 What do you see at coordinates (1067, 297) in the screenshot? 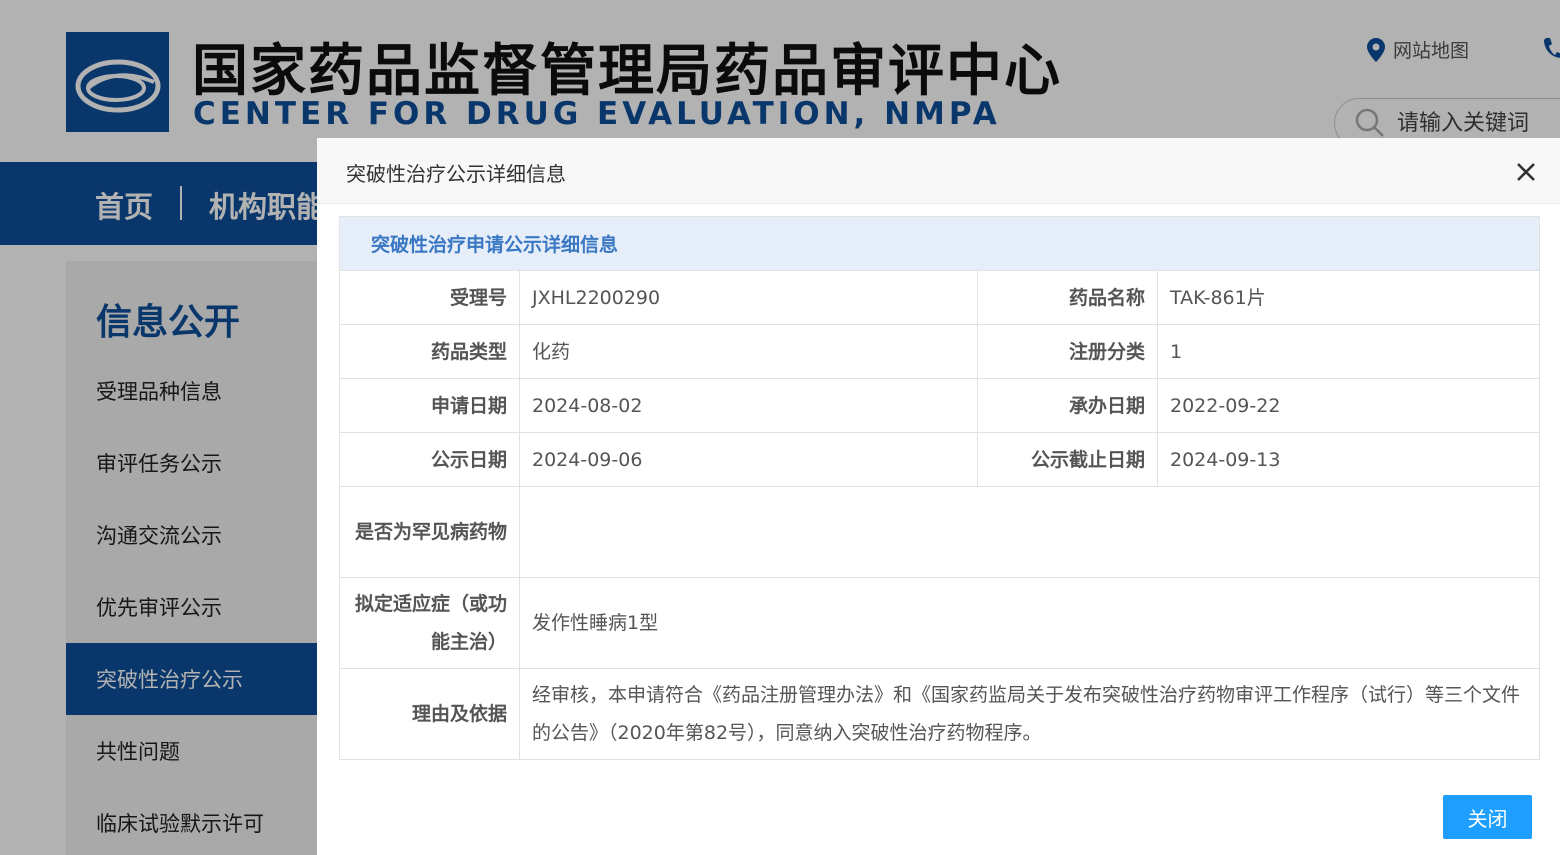
I see `drug-name-label: 药品名称` at bounding box center [1067, 297].